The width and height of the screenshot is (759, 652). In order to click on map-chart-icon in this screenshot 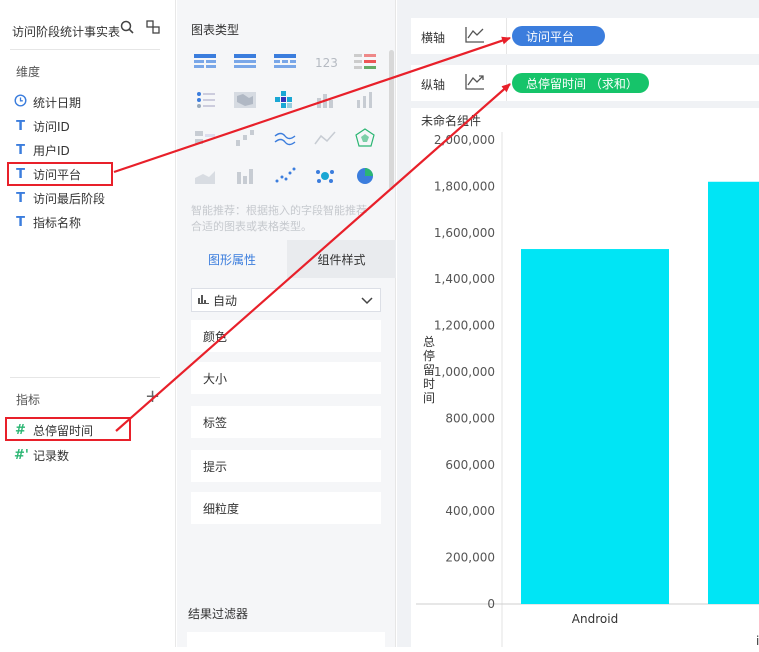, I will do `click(245, 100)`.